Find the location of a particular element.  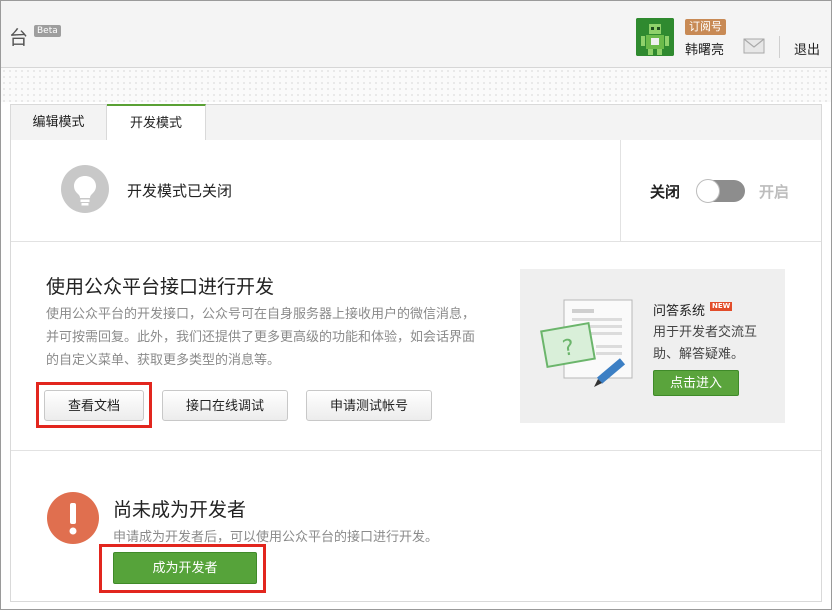

account-type-badge: 订阅号 is located at coordinates (705, 27).